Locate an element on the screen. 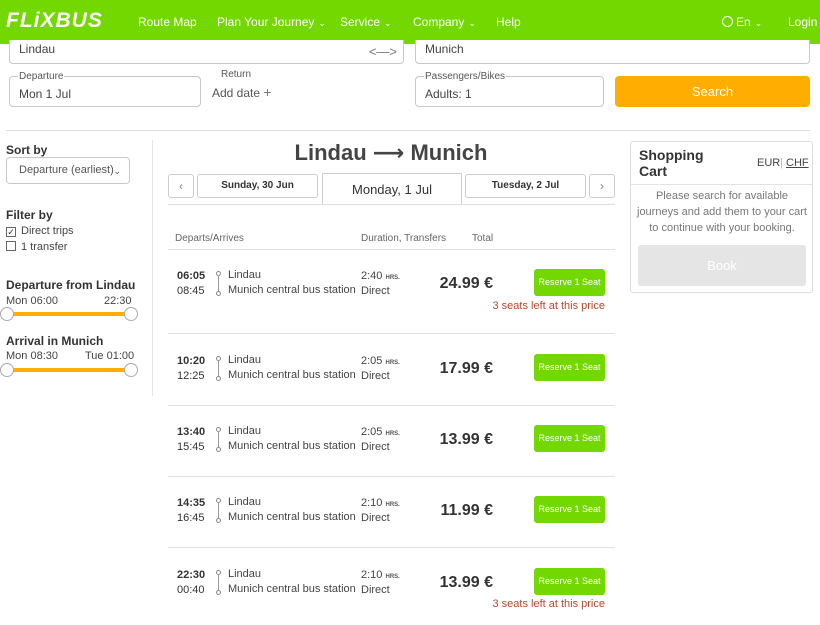 Image resolution: width=820 pixels, height=625 pixels. nav-plan-your-journey: Plan Your Journey ⌄ is located at coordinates (271, 22).